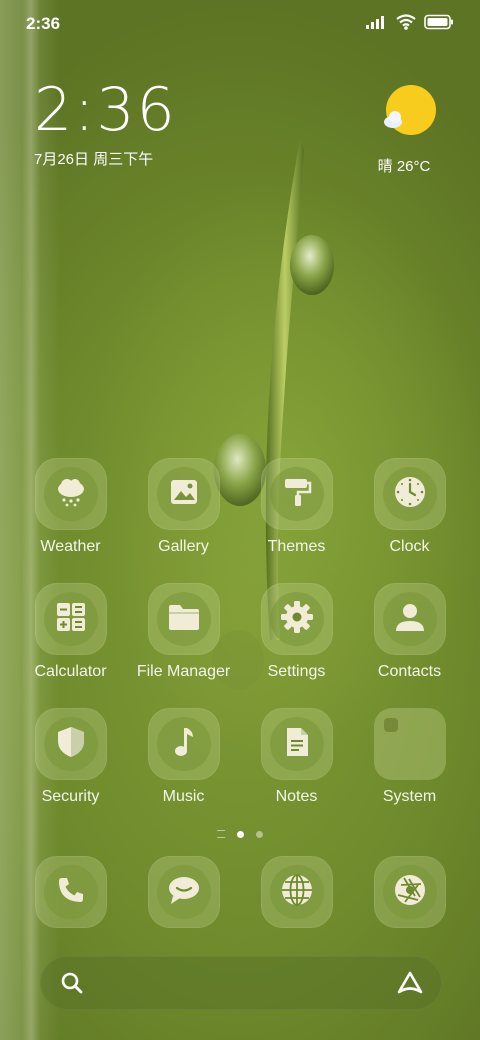 This screenshot has width=480, height=1040. What do you see at coordinates (184, 619) in the screenshot?
I see `folder-icon` at bounding box center [184, 619].